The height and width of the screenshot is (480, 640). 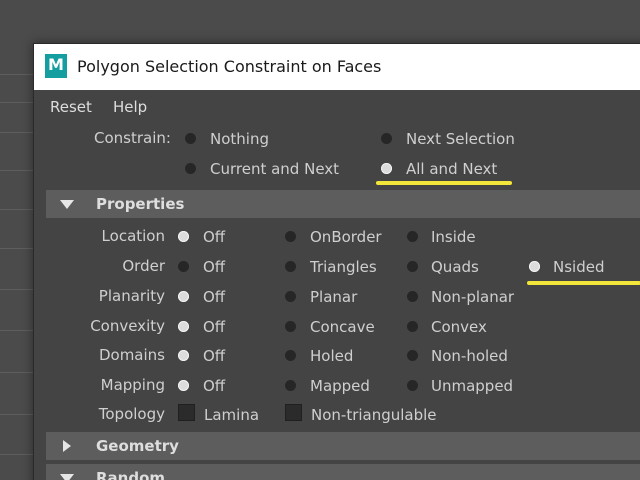 I want to click on order-quads-radio, so click(x=412, y=266).